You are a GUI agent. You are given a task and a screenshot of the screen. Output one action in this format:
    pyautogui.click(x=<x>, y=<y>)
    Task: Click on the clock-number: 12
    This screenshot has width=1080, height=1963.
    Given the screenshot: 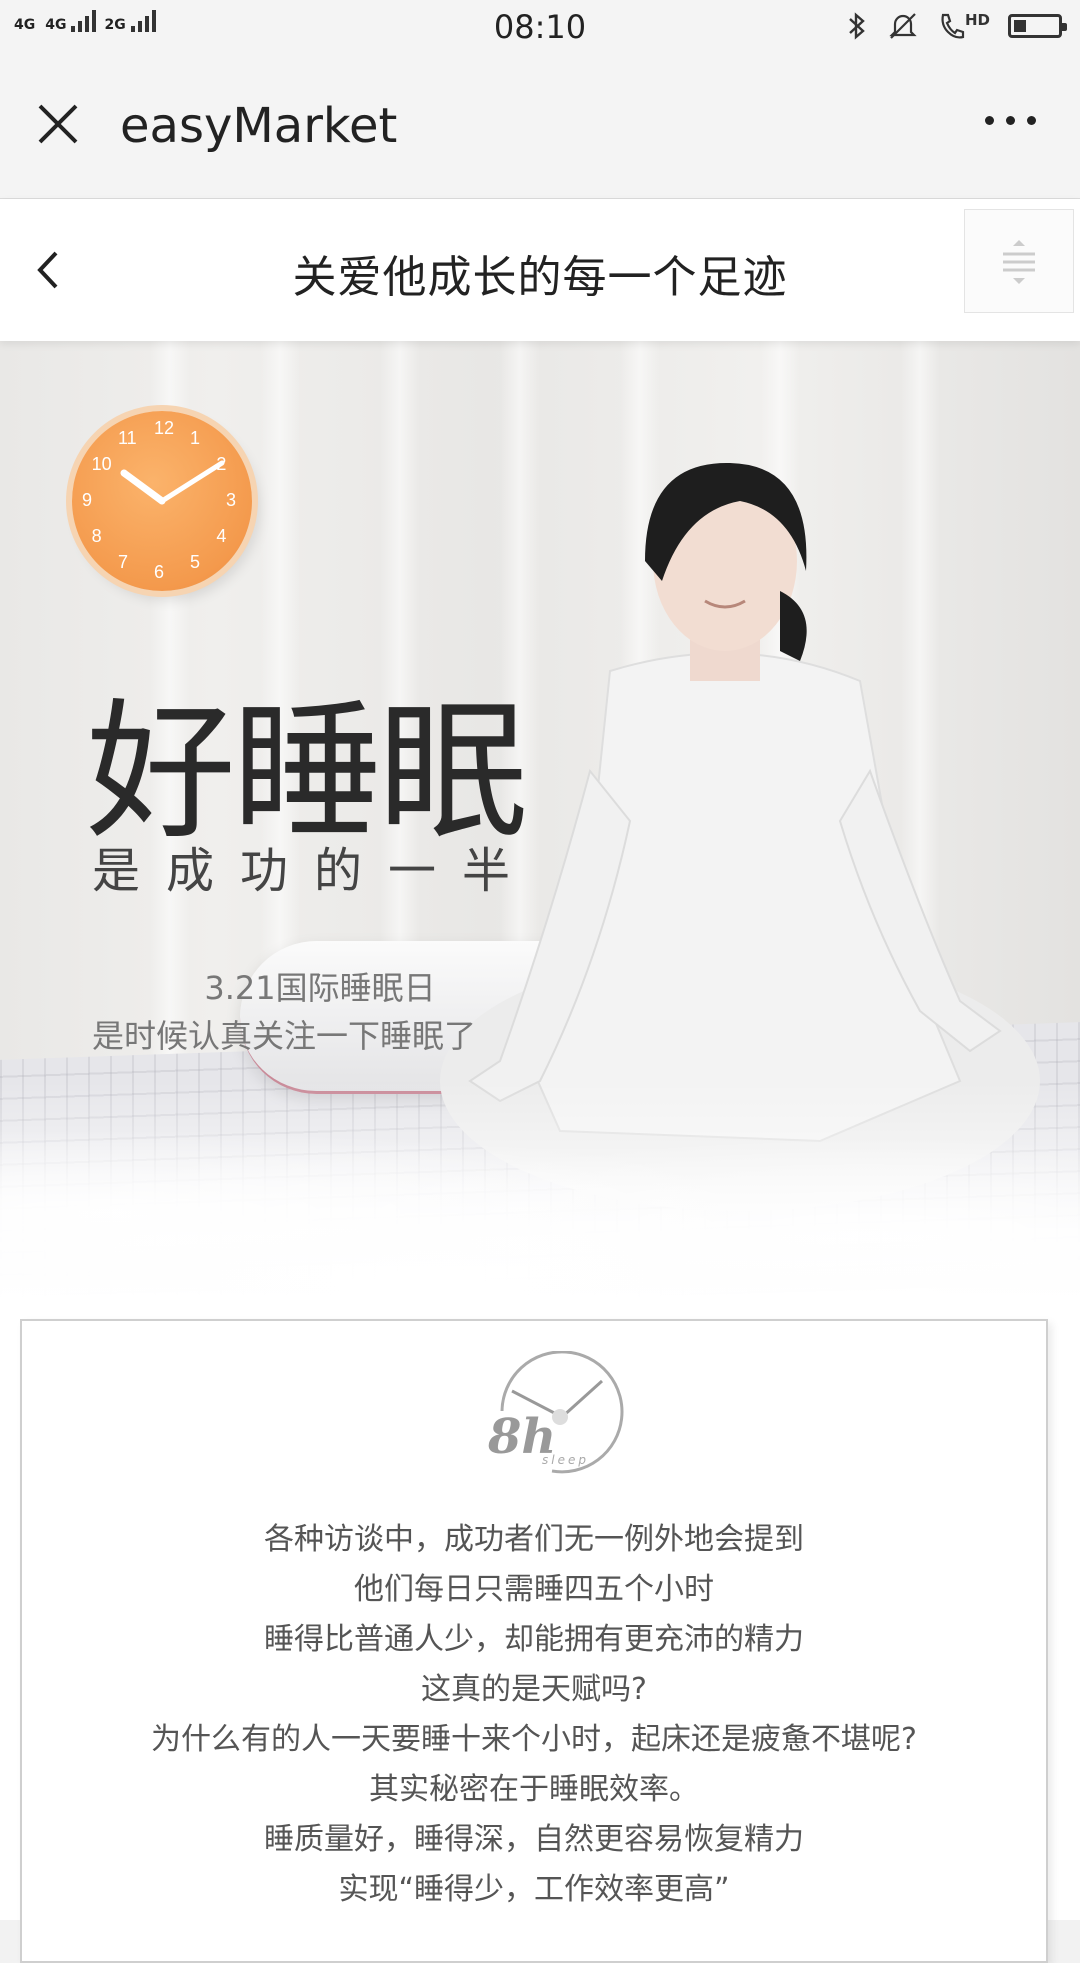 What is the action you would take?
    pyautogui.click(x=164, y=428)
    